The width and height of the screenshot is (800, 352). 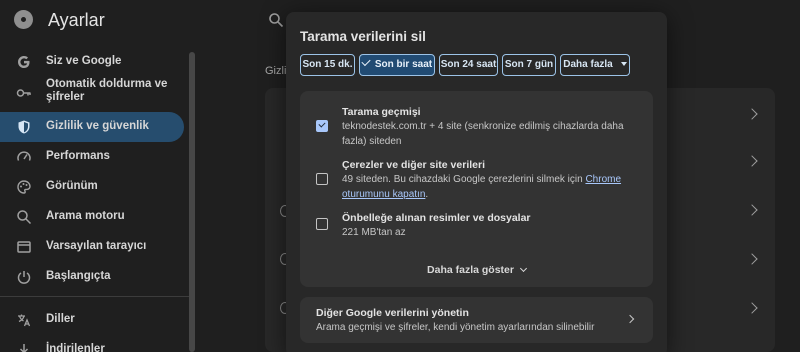 What do you see at coordinates (363, 36) in the screenshot?
I see `dialog-title: Tarama verilerini sil` at bounding box center [363, 36].